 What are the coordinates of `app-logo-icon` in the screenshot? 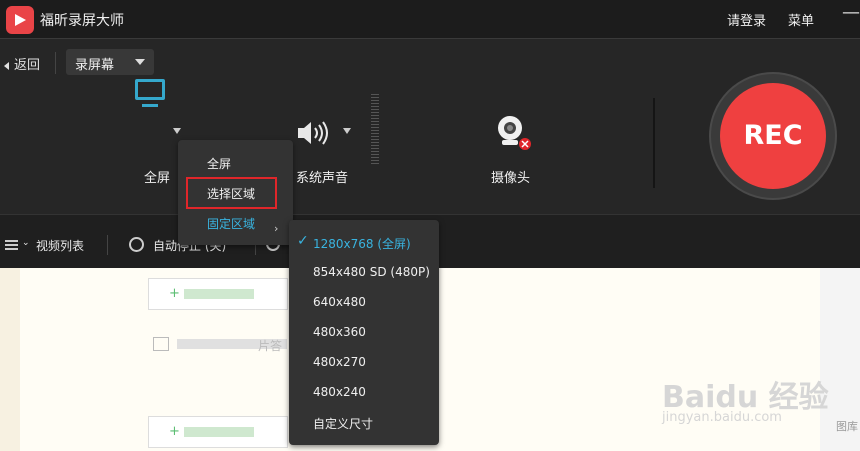 It's located at (20, 20).